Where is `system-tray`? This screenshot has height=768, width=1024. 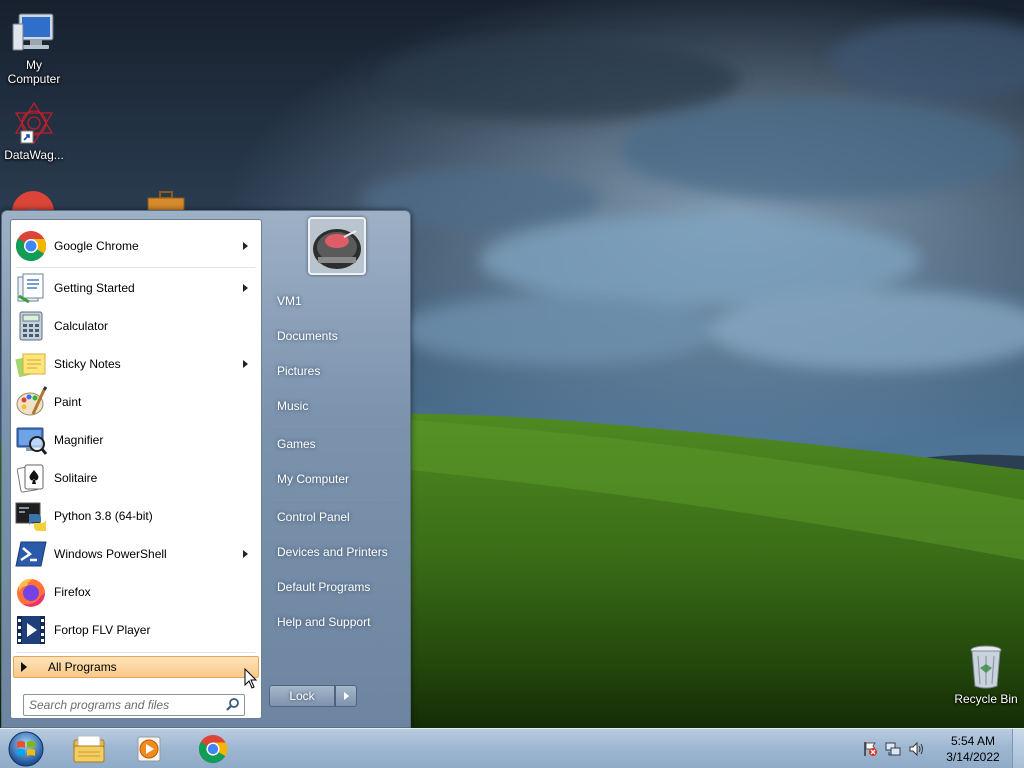 system-tray is located at coordinates (896, 748).